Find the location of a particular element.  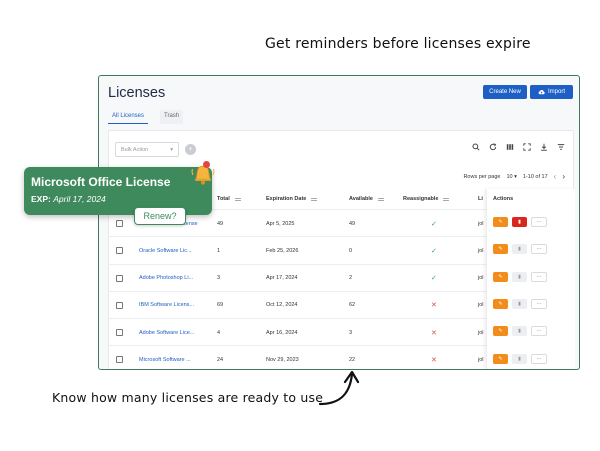

import-label: Import is located at coordinates (556, 92).